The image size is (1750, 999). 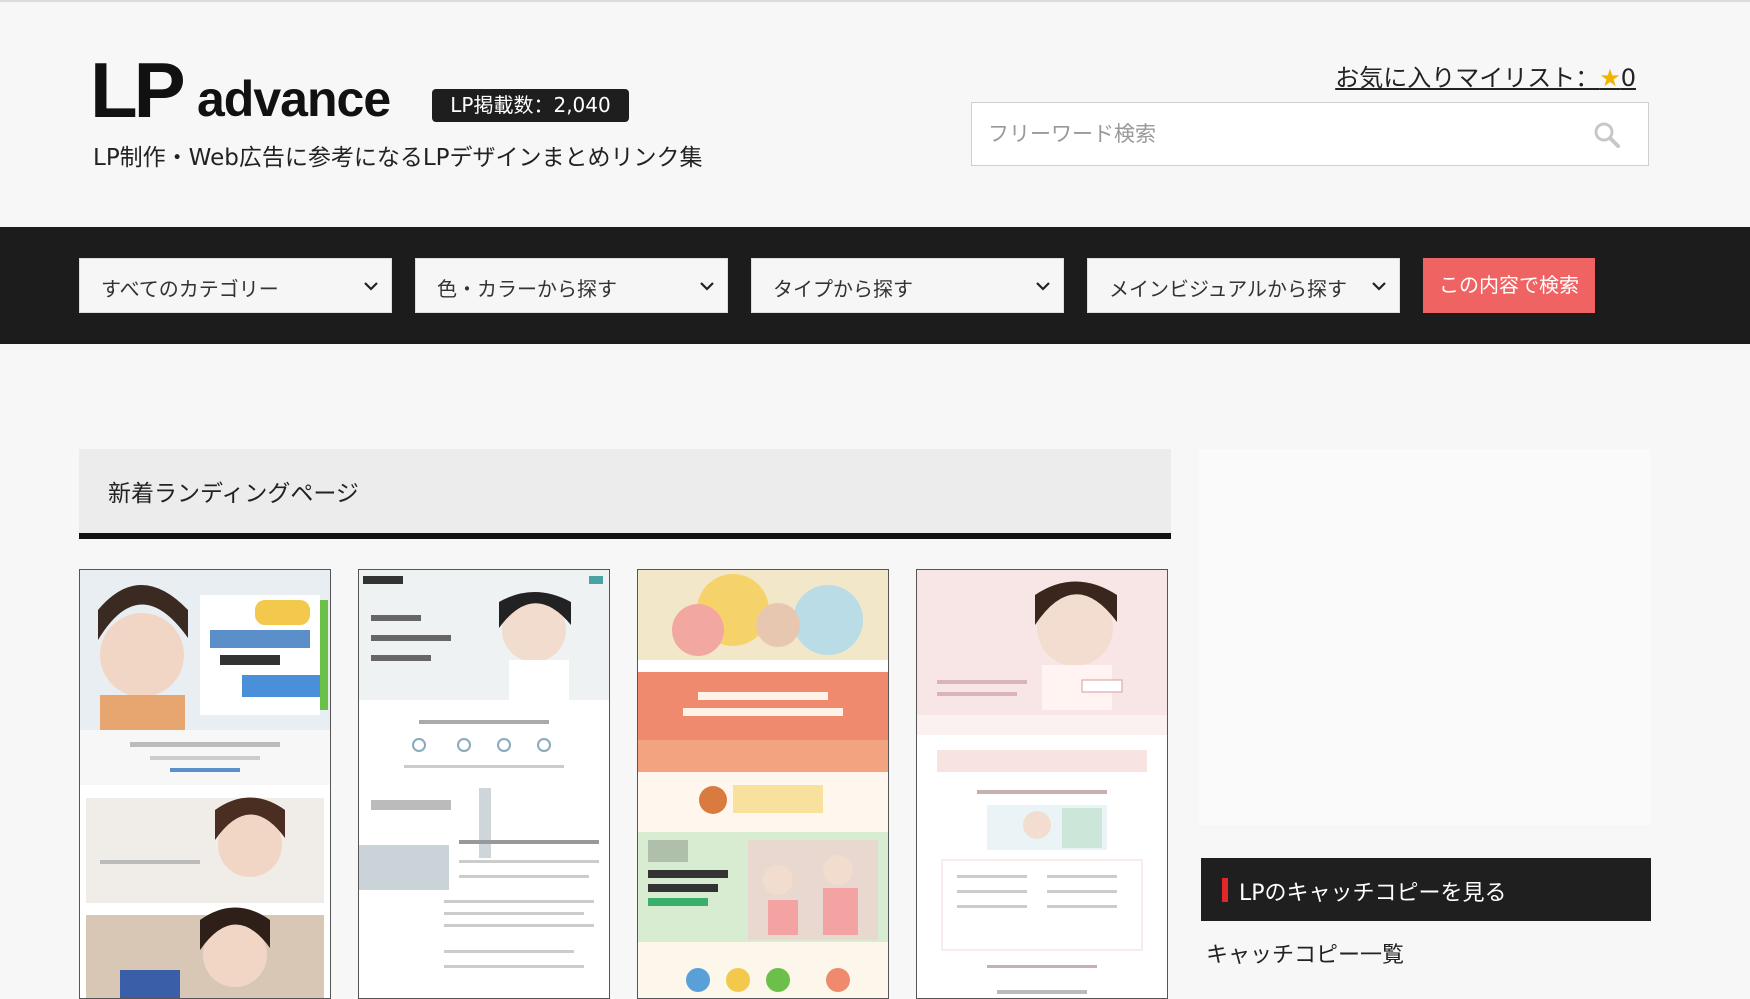 What do you see at coordinates (138, 90) in the screenshot?
I see `logo-lp: LP` at bounding box center [138, 90].